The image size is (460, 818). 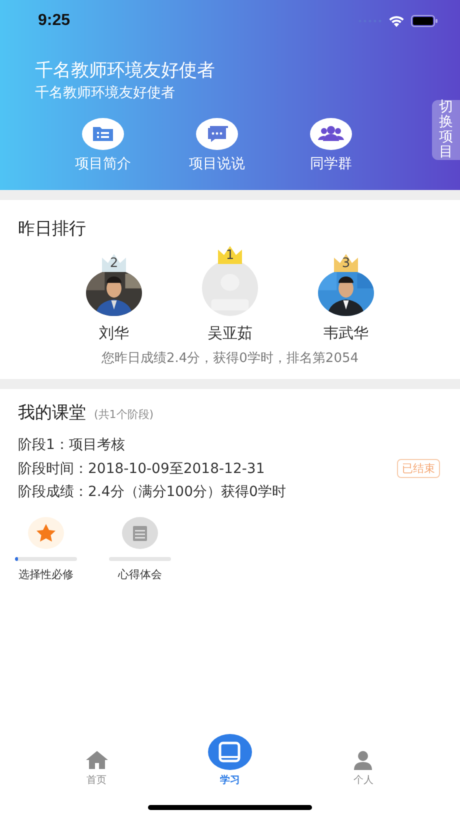 What do you see at coordinates (71, 445) in the screenshot?
I see `stage-info: 阶段1：项目考核` at bounding box center [71, 445].